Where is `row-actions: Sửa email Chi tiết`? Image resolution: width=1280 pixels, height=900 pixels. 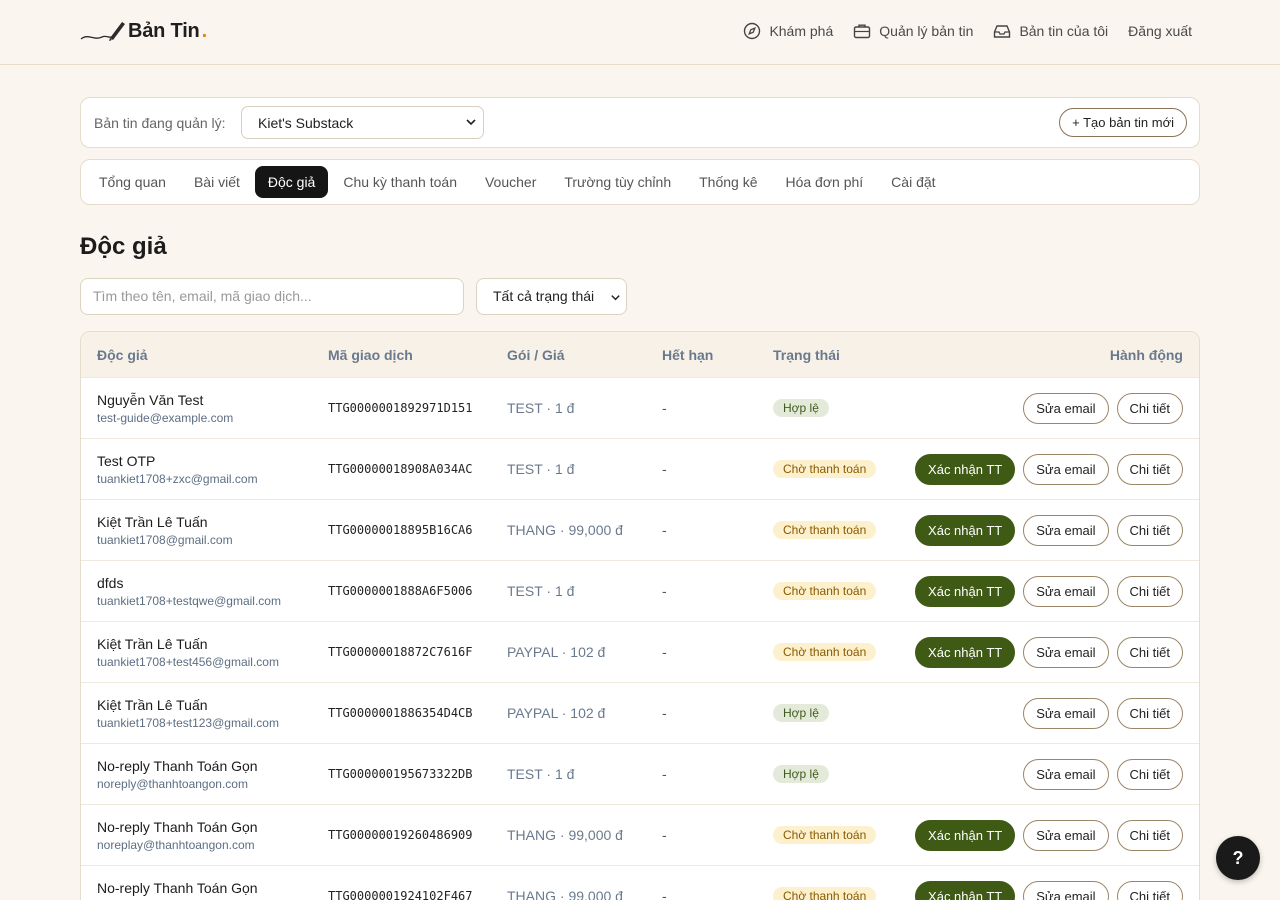 row-actions: Sửa email Chi tiết is located at coordinates (1103, 774).